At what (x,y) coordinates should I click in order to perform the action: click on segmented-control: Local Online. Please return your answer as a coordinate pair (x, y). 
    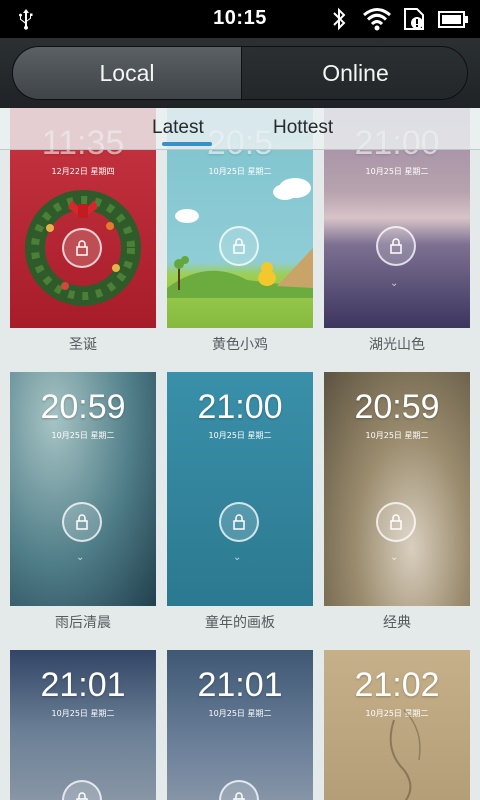
    Looking at the image, I should click on (240, 73).